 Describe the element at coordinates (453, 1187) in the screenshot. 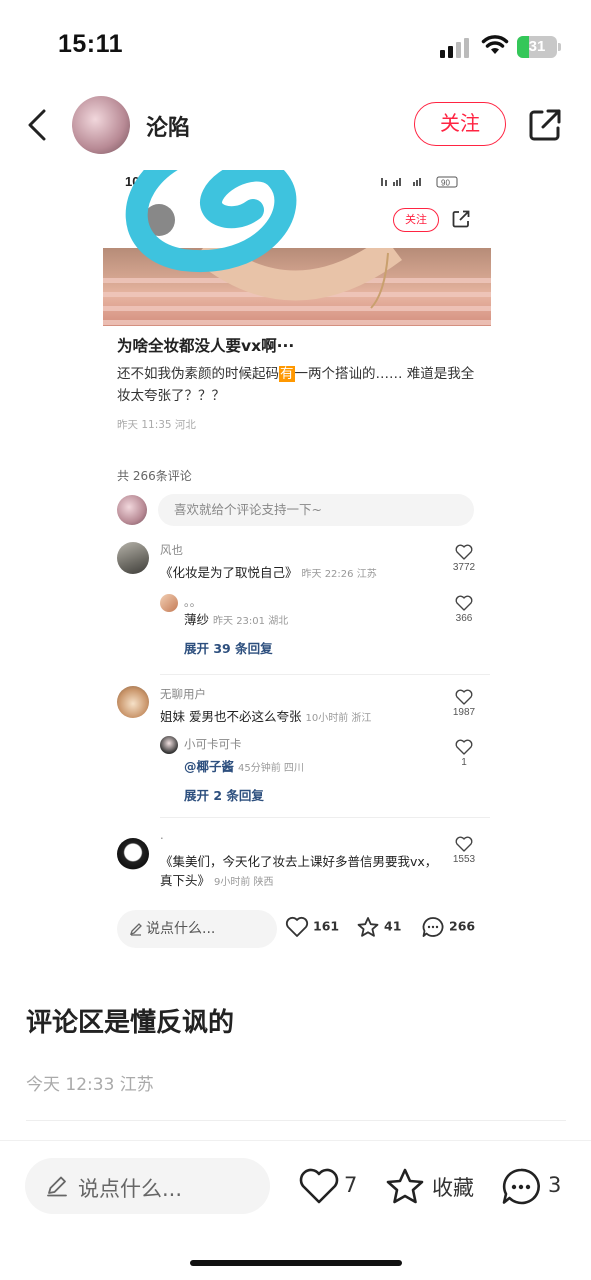

I see `collect-label: 收藏` at that location.